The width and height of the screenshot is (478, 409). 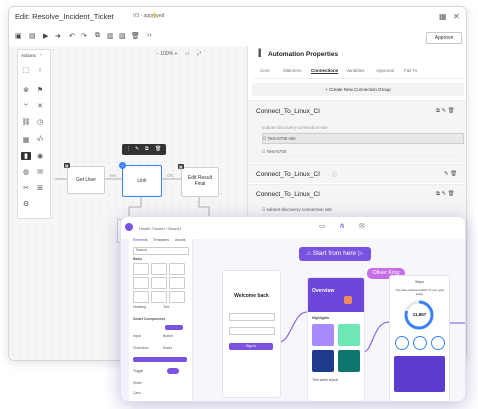 I want to click on steps-count: 11,857, so click(x=419, y=314).